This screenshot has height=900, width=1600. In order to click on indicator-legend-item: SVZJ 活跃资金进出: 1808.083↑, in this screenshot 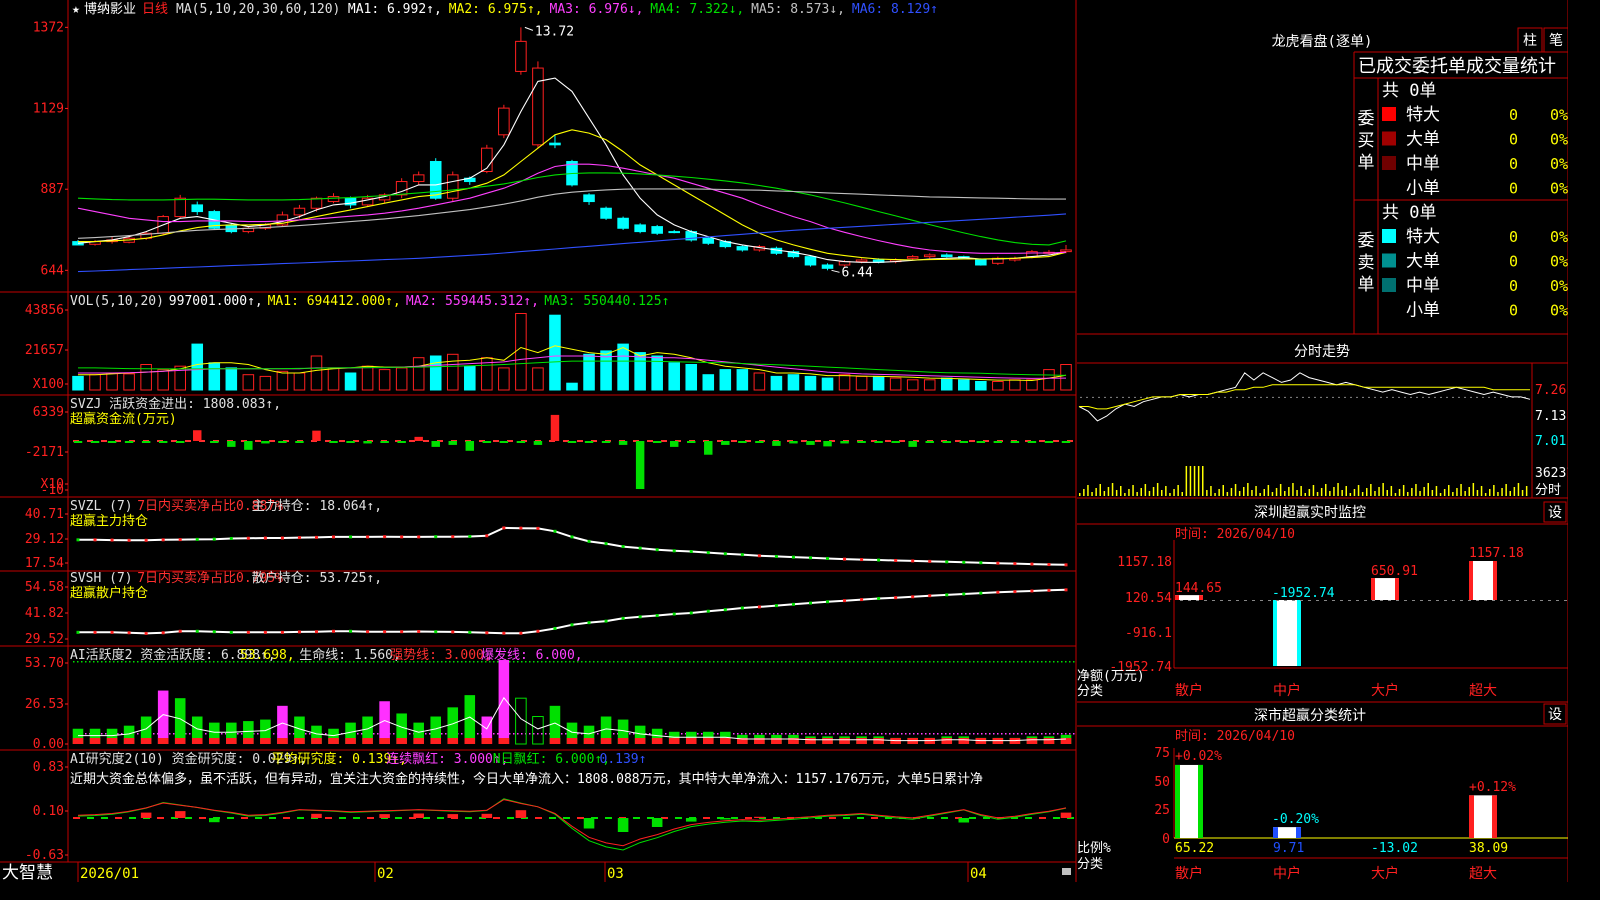, I will do `click(175, 404)`.